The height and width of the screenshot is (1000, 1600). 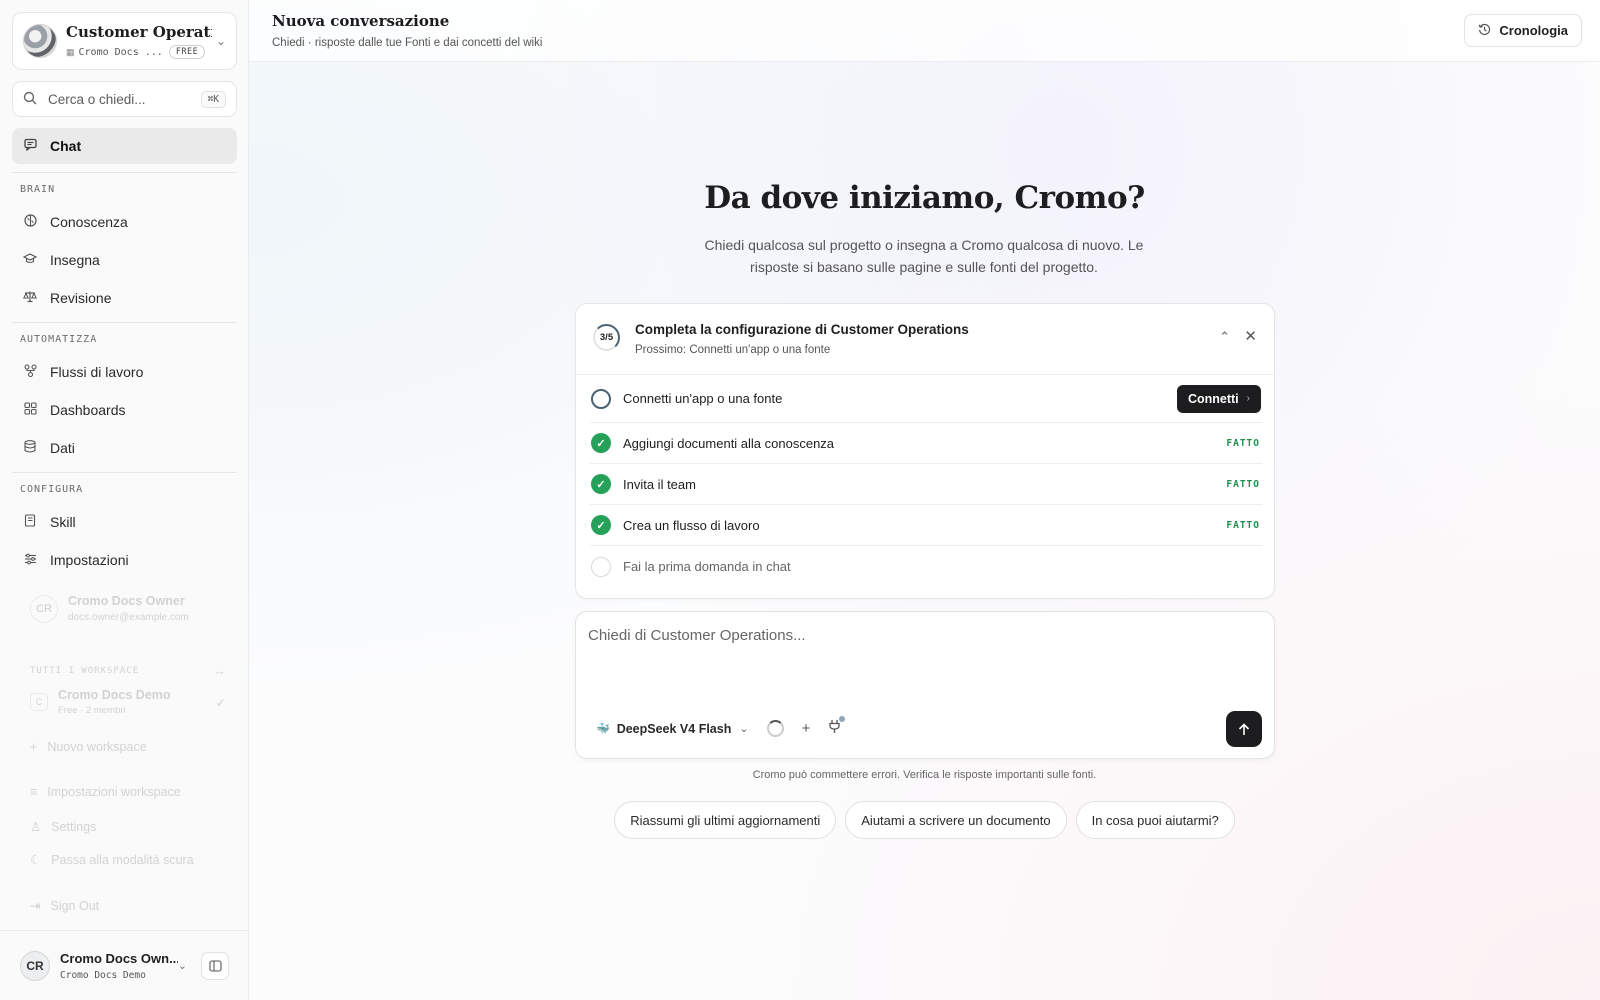 I want to click on account-email: docs.owner@example.com, so click(x=128, y=617).